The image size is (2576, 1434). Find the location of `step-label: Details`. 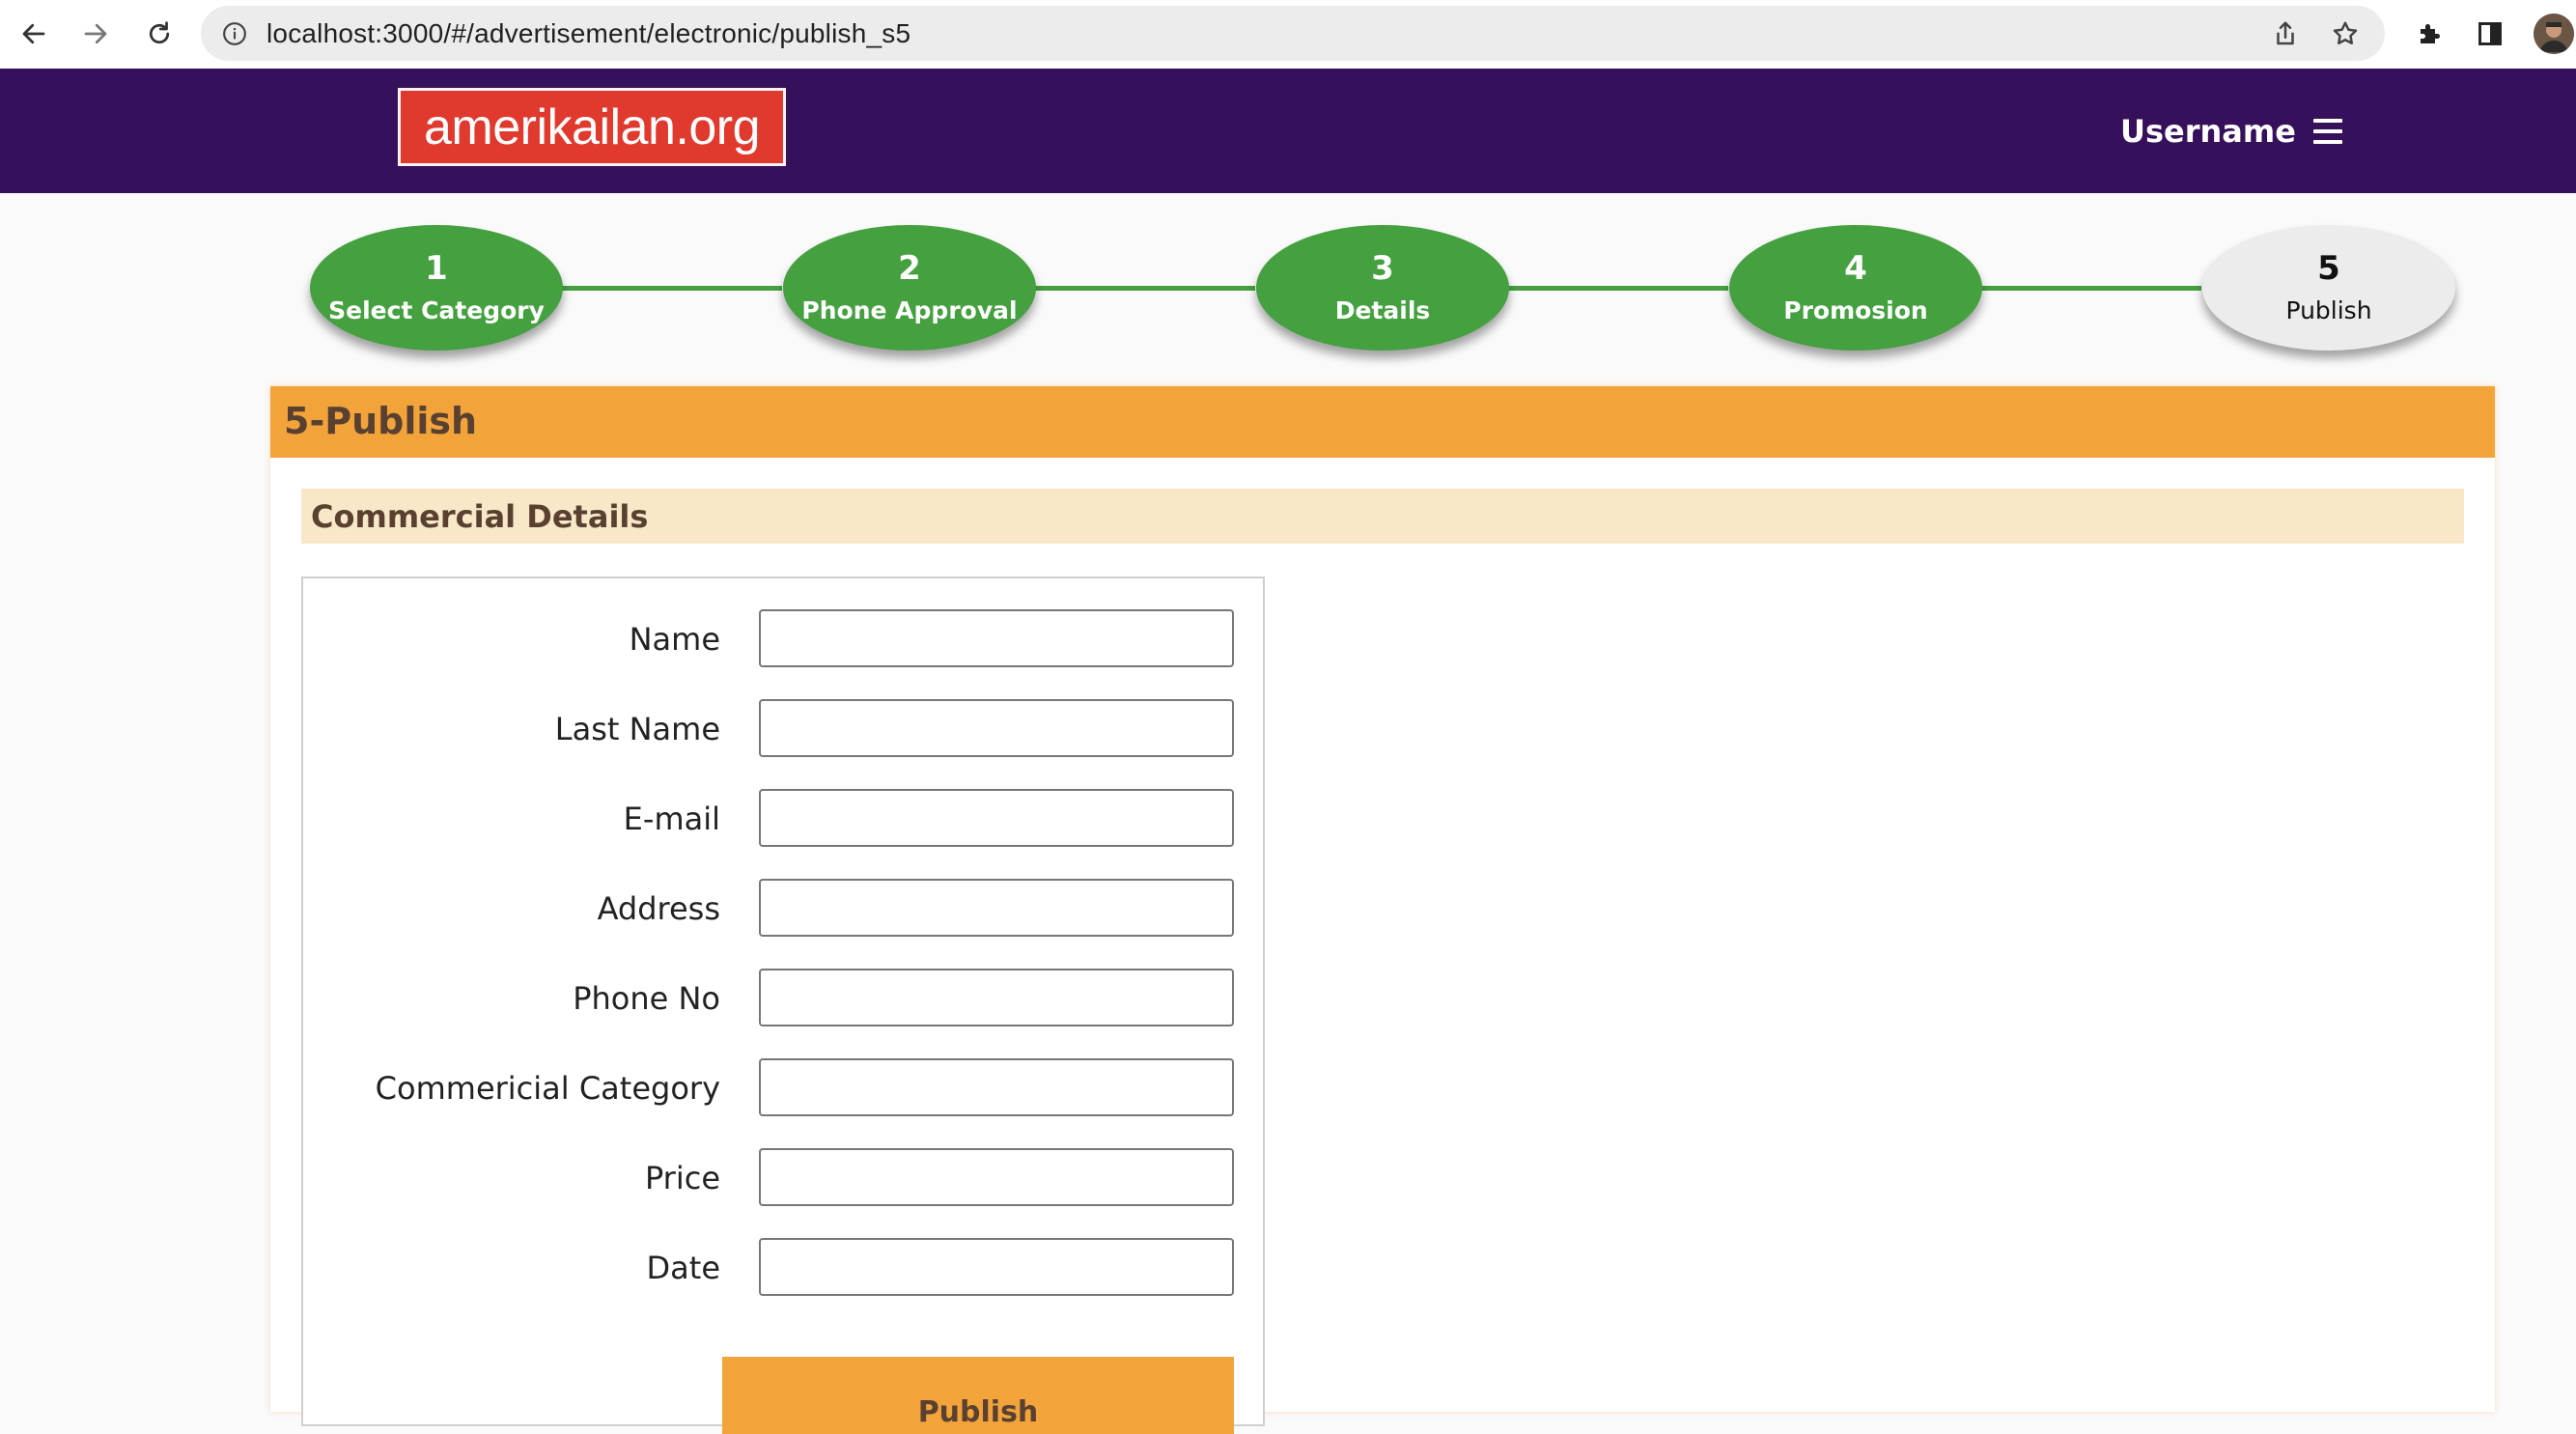

step-label: Details is located at coordinates (1383, 310).